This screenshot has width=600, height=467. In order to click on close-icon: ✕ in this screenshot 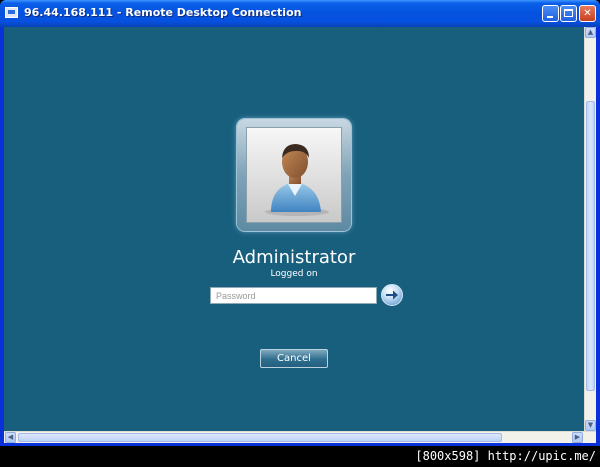, I will do `click(587, 13)`.